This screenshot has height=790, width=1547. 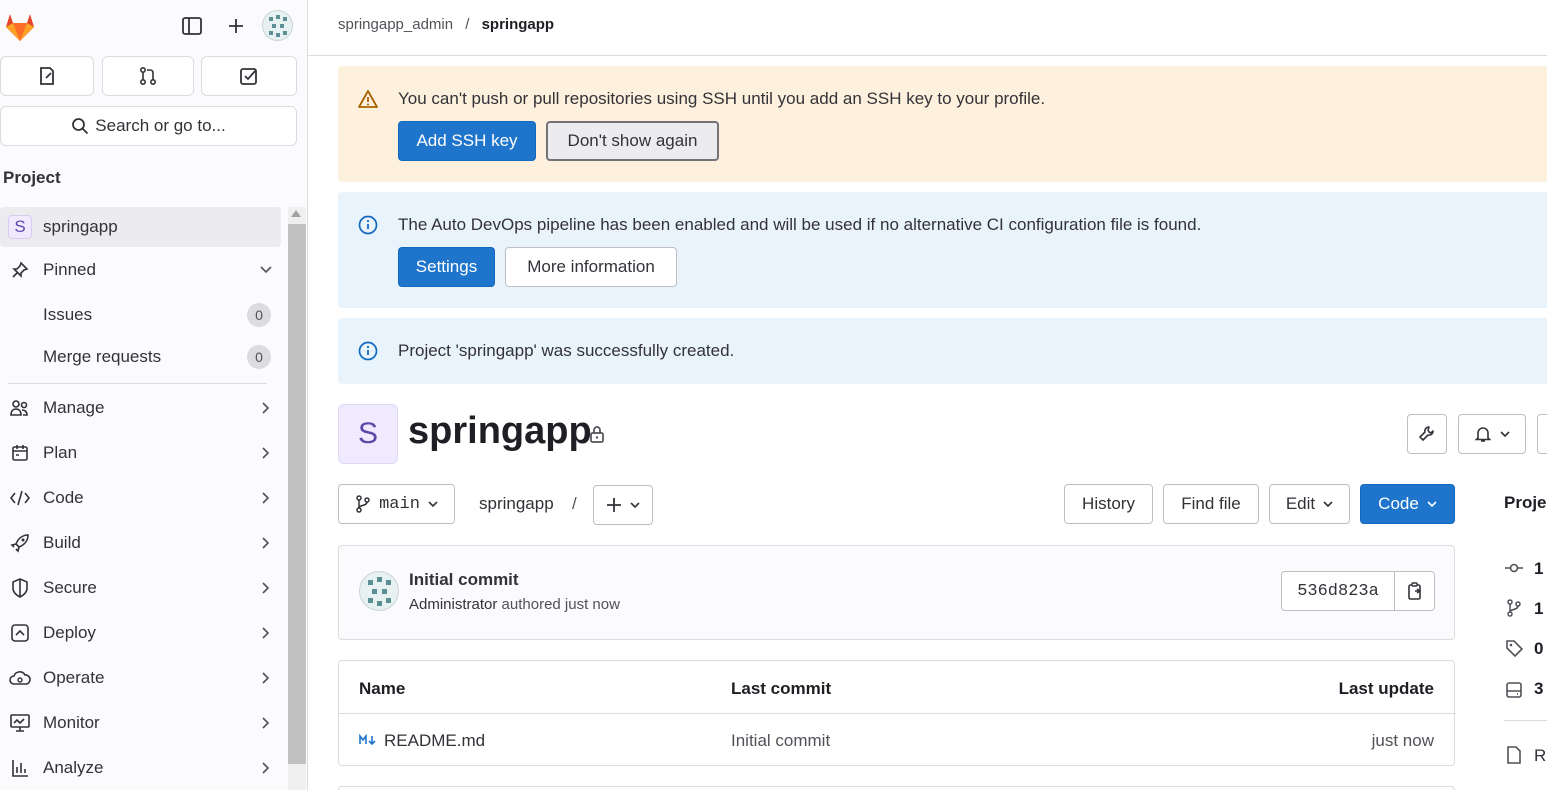 I want to click on notifications-dropdown, so click(x=1492, y=434).